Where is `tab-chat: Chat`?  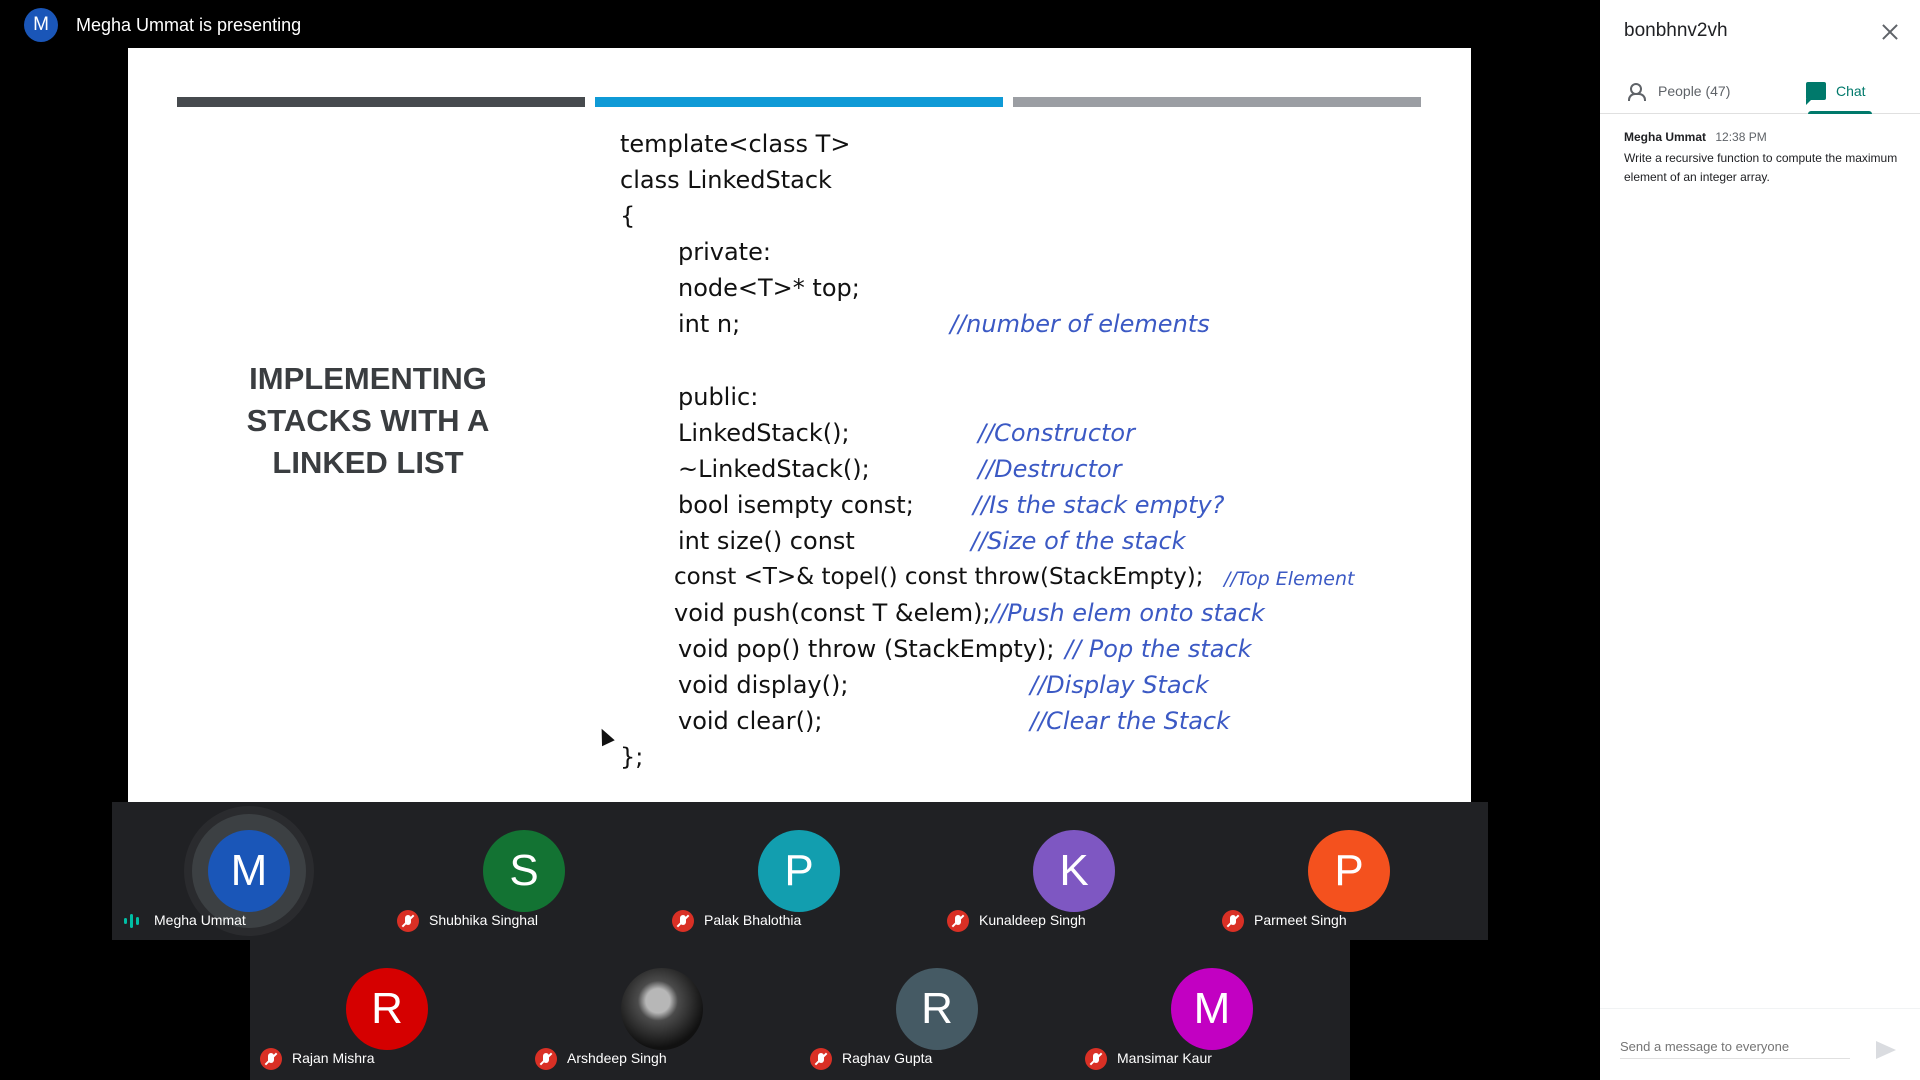
tab-chat: Chat is located at coordinates (1836, 91).